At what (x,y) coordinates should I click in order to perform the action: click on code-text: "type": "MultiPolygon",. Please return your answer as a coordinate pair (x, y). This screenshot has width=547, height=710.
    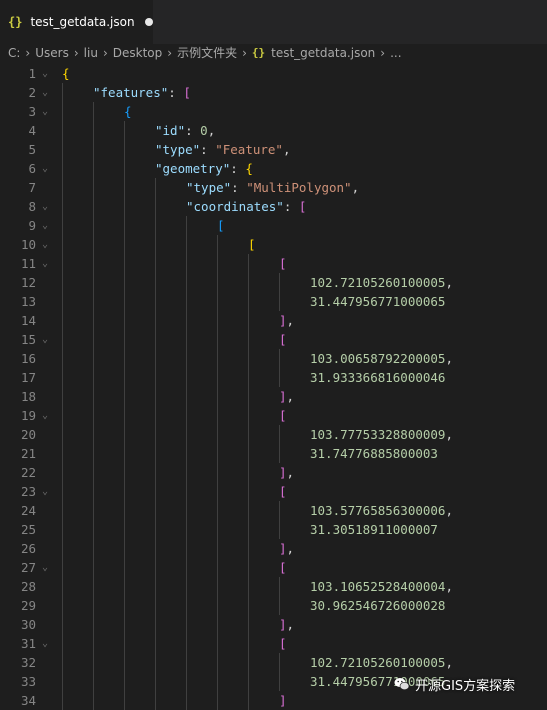
    Looking at the image, I should click on (272, 187).